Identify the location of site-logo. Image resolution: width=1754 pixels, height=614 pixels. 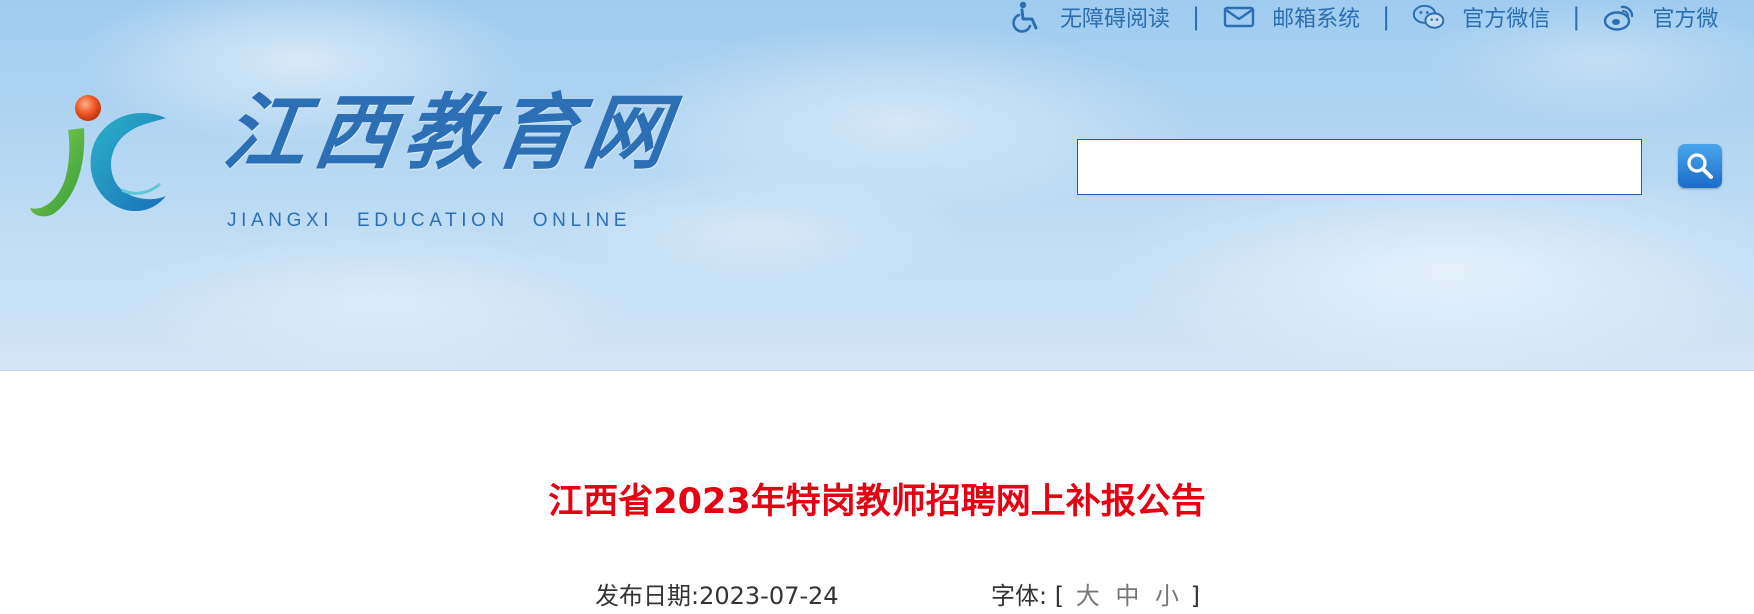
(106, 162).